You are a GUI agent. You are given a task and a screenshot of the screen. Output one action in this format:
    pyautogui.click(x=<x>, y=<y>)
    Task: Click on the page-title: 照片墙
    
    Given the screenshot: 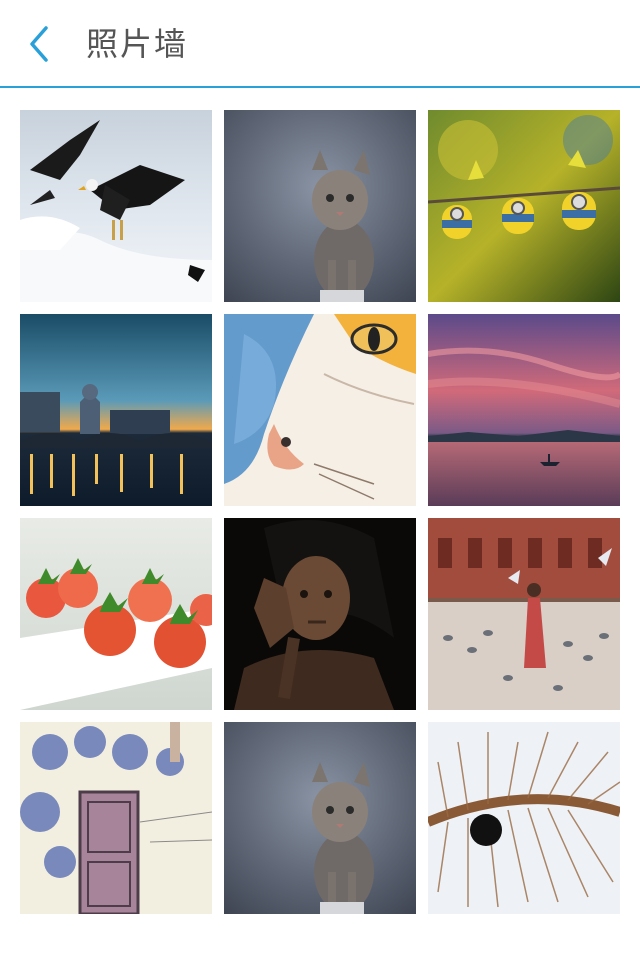 What is the action you would take?
    pyautogui.click(x=137, y=44)
    